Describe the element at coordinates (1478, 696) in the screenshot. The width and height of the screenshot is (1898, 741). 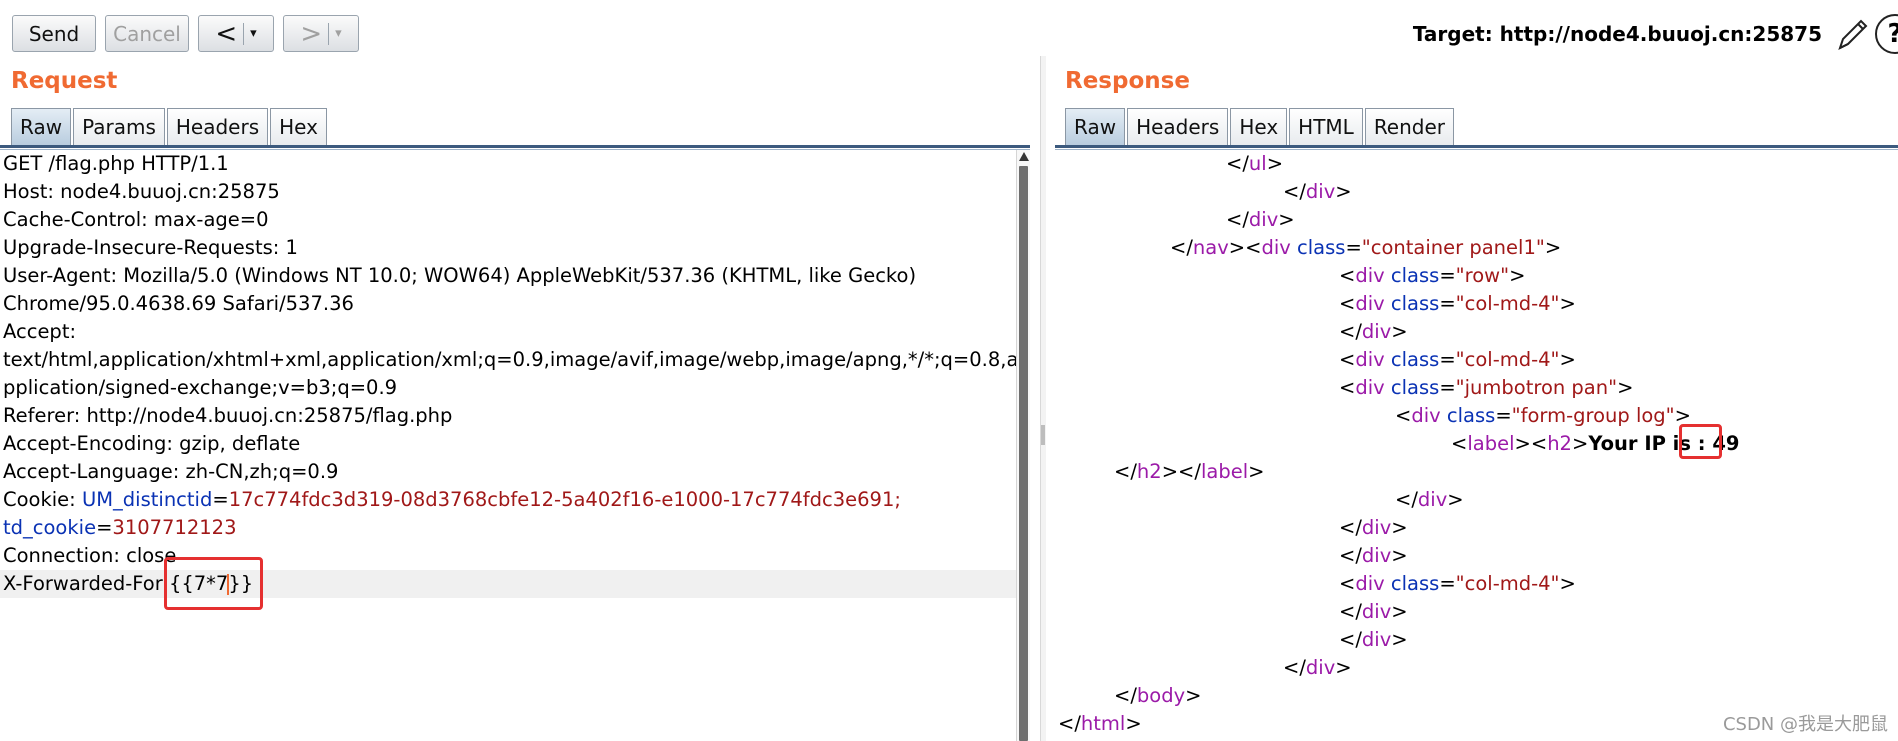
I see `response-line: </body>` at that location.